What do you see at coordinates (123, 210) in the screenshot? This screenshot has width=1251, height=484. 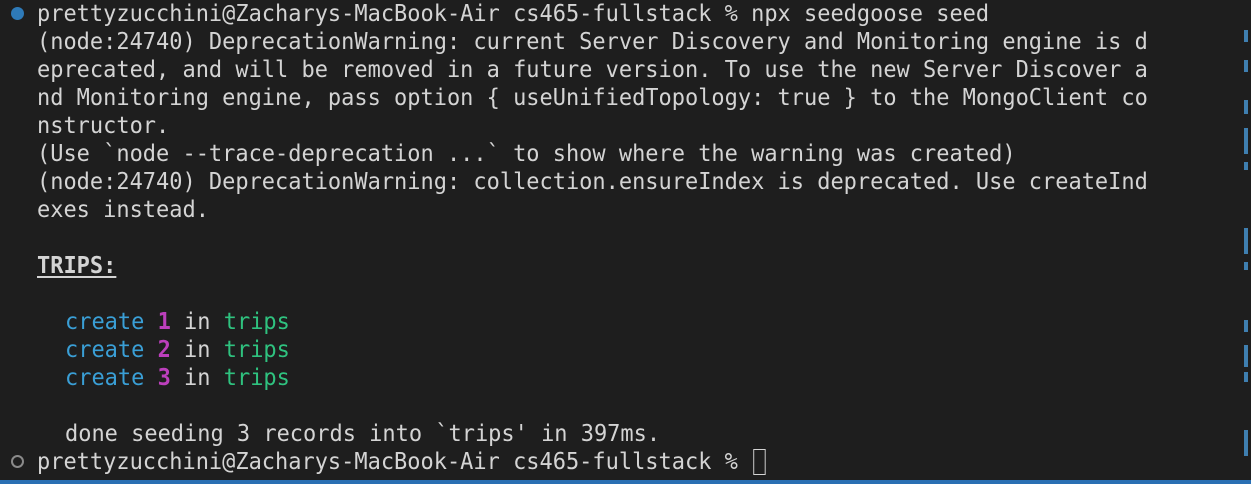 I see `warning-line: exes instead.` at bounding box center [123, 210].